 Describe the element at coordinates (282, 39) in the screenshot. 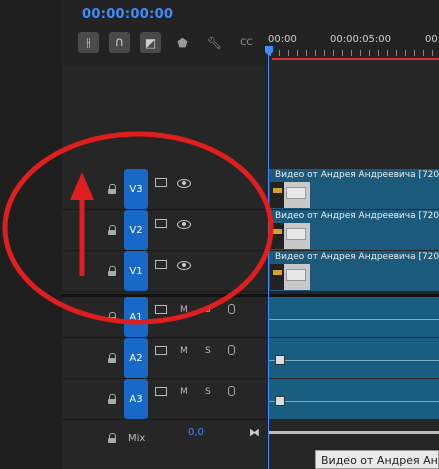

I see `ruler-label: 00:00` at that location.